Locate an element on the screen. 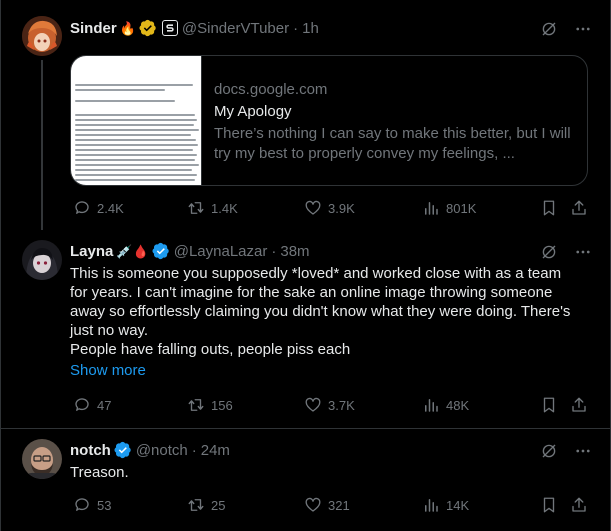 This screenshot has width=611, height=531. name-emoji: 💉🩸 is located at coordinates (132, 251).